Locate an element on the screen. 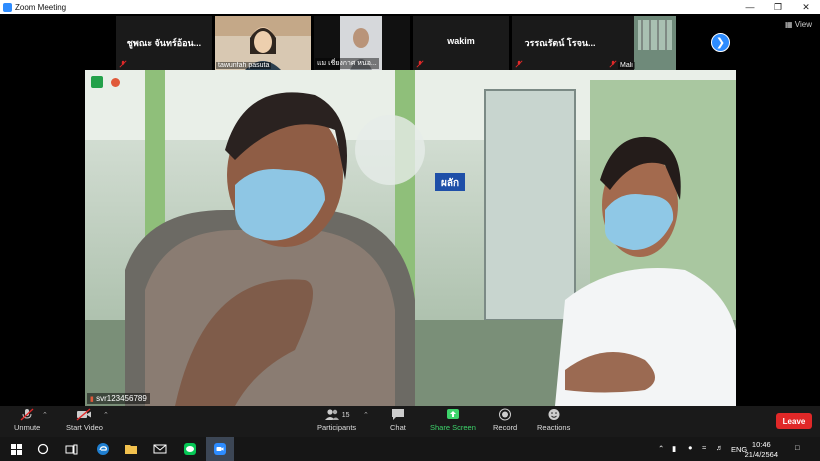 The height and width of the screenshot is (461, 820). window-title: Zoom Meeting is located at coordinates (41, 7).